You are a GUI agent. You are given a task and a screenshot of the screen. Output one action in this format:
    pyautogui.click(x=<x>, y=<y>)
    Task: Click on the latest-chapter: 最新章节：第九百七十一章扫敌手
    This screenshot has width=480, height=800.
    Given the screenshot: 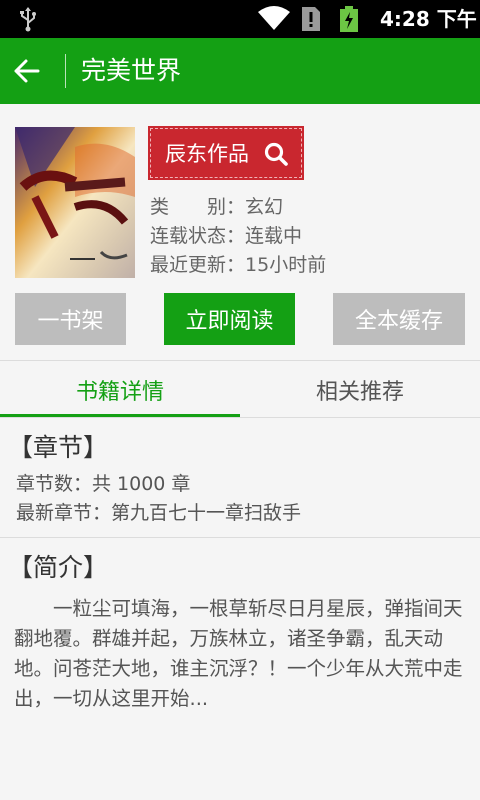 What is the action you would take?
    pyautogui.click(x=158, y=511)
    